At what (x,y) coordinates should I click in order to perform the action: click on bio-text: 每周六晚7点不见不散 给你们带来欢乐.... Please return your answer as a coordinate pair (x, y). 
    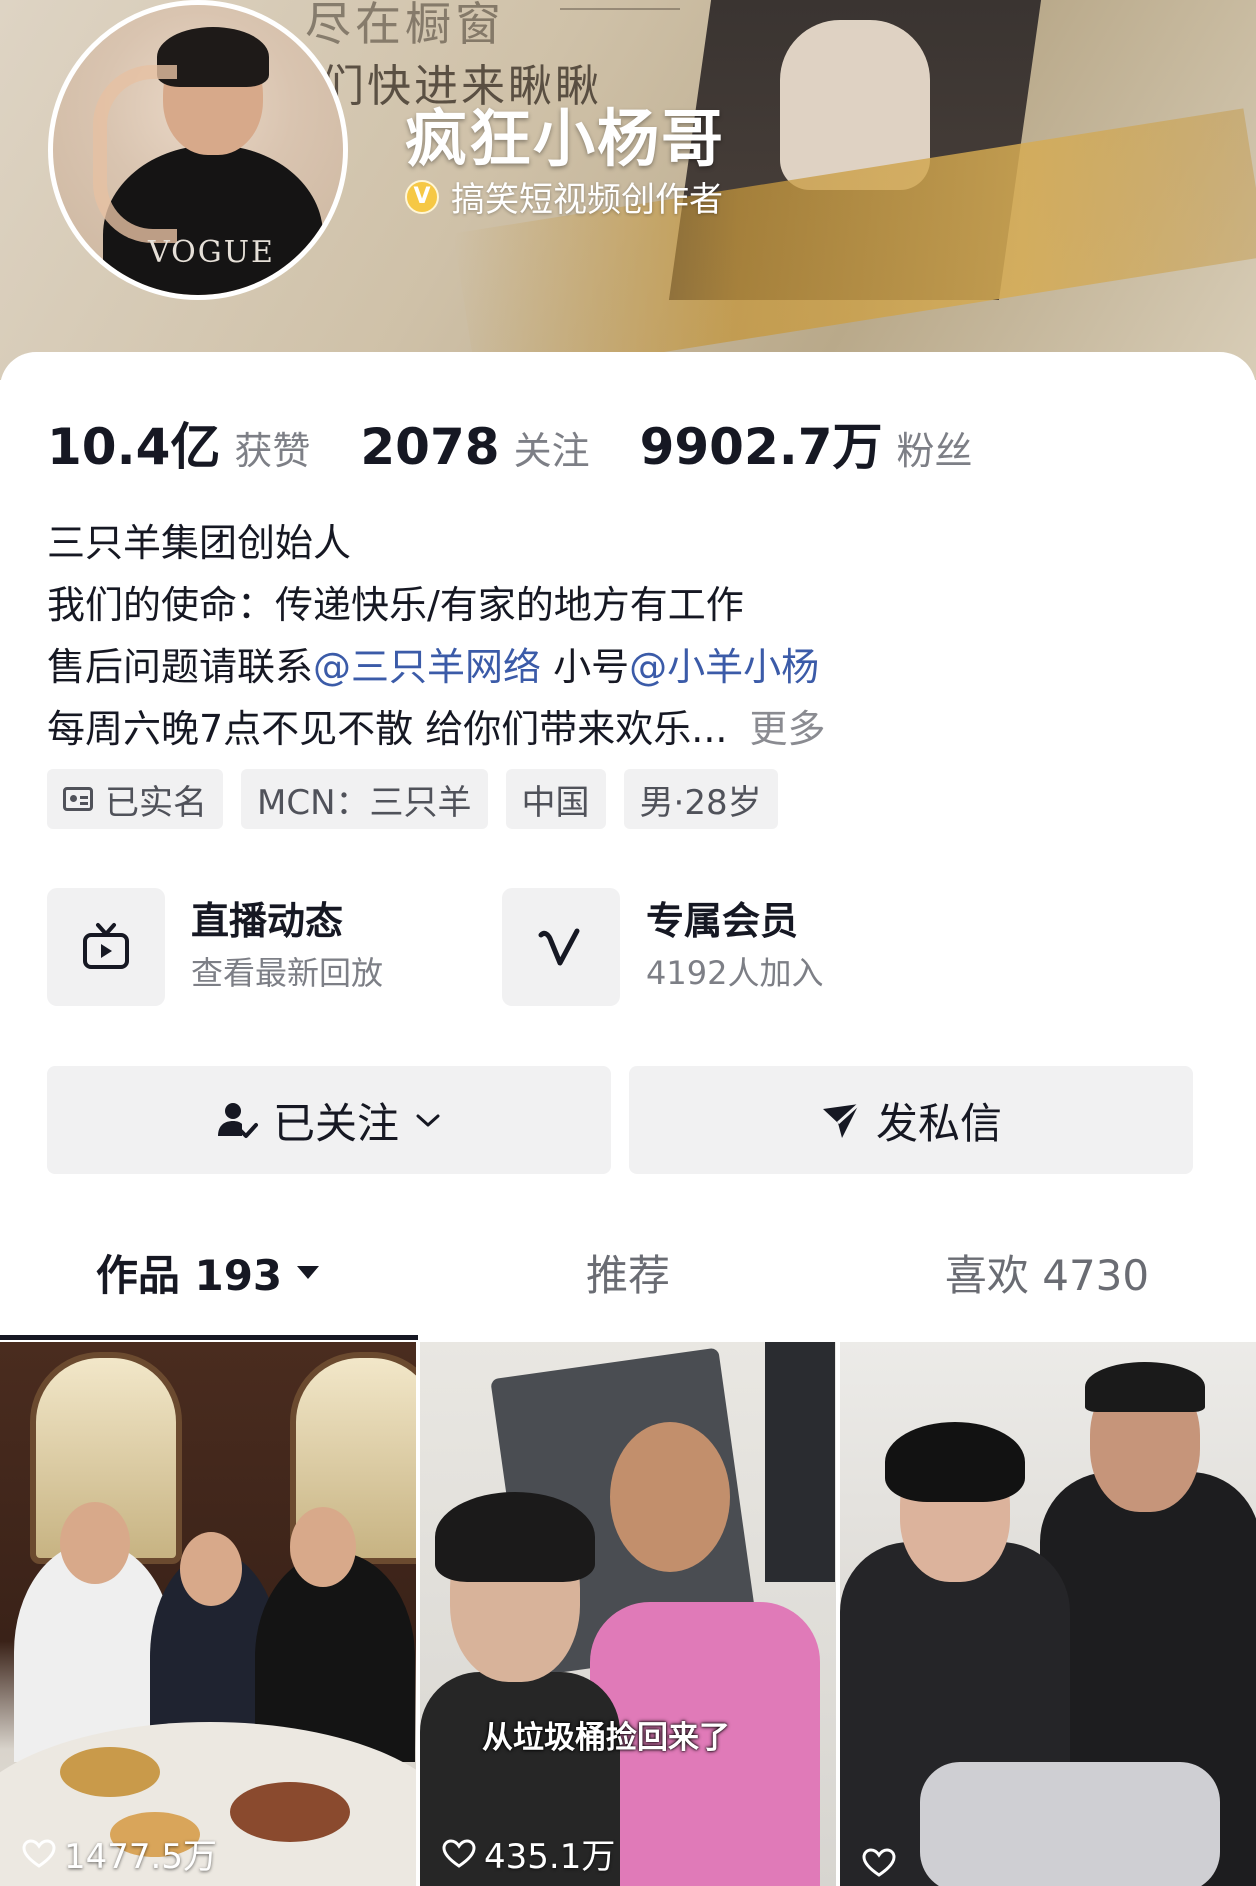
    Looking at the image, I should click on (387, 729).